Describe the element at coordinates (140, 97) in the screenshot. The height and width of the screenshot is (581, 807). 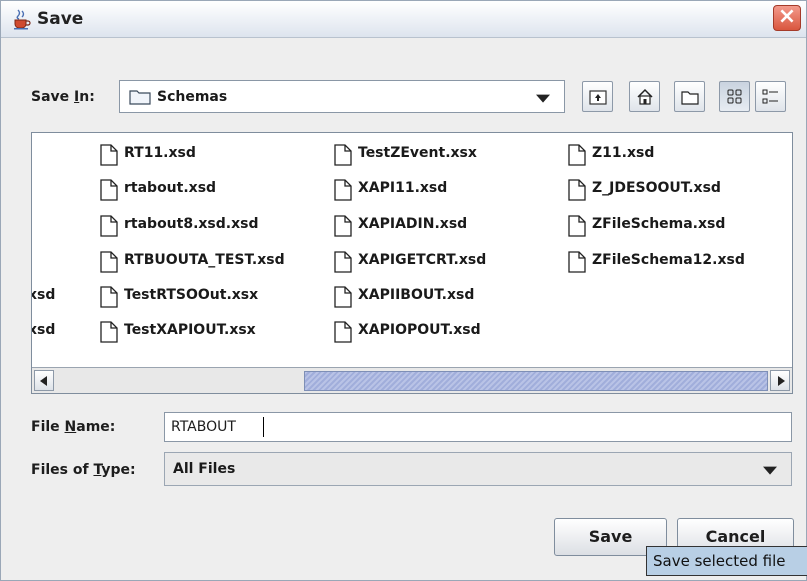
I see `folder-icon` at that location.